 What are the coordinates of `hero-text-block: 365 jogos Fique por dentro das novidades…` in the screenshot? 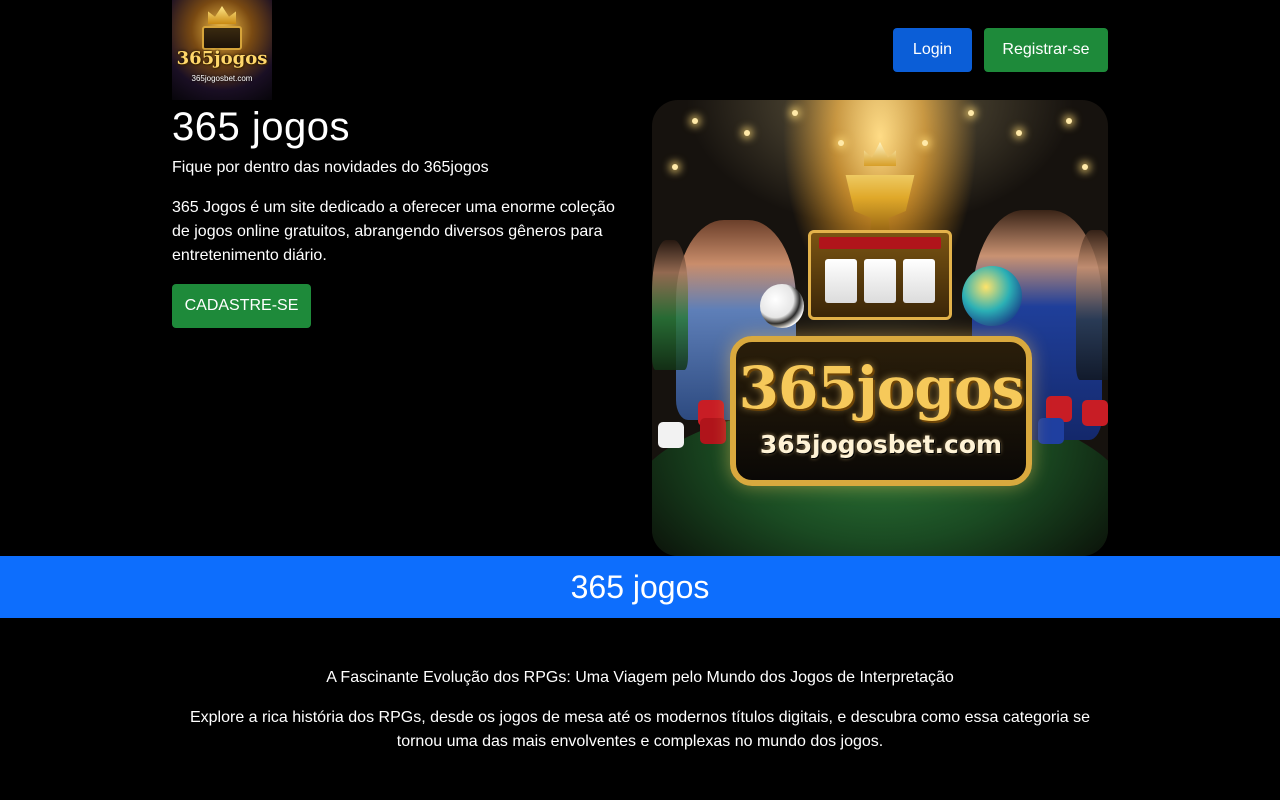 It's located at (397, 184).